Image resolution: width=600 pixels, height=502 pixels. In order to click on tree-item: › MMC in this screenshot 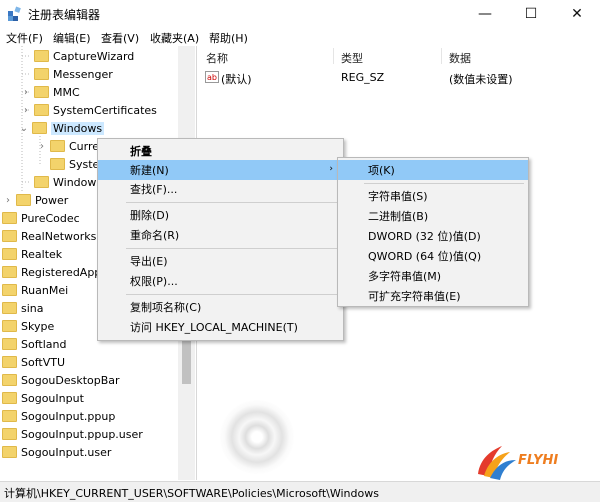, I will do `click(50, 92)`.